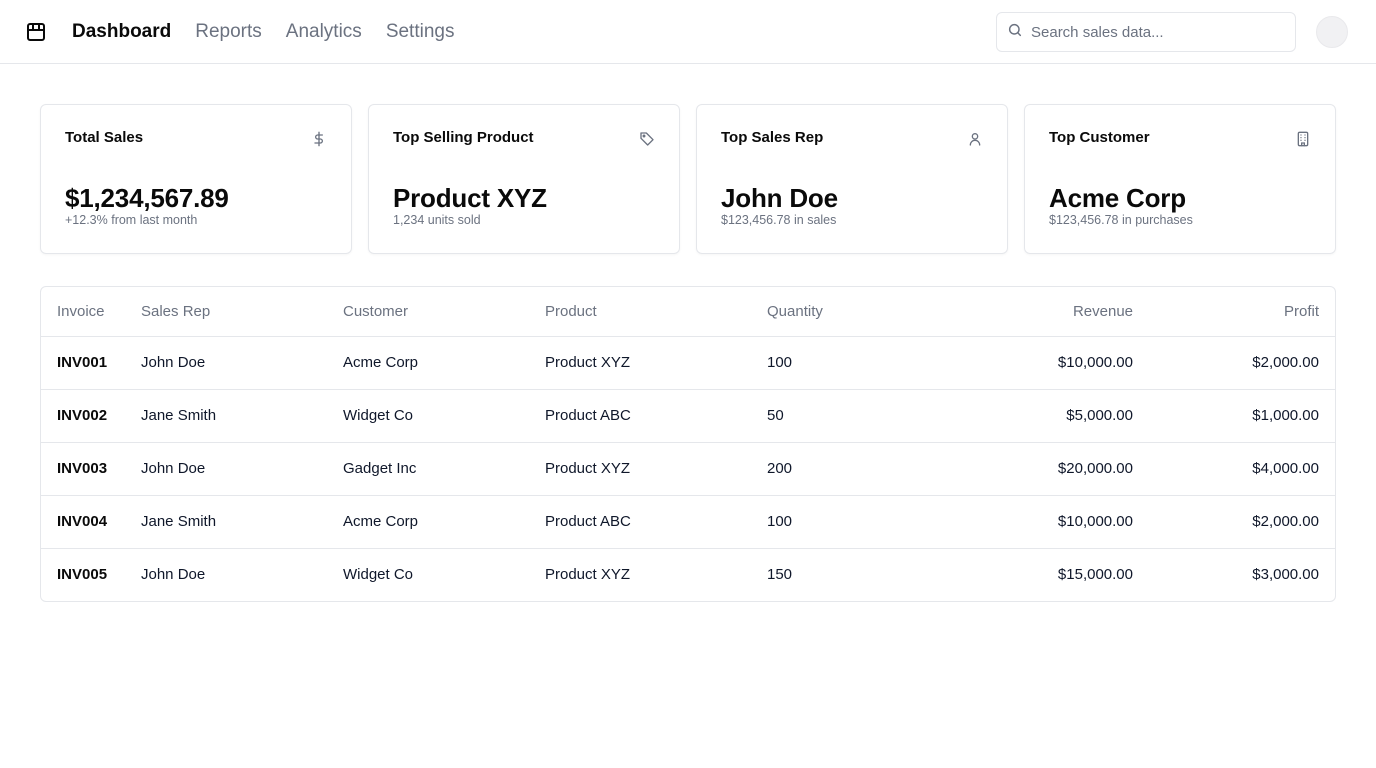 This screenshot has height=768, width=1376. Describe the element at coordinates (147, 198) in the screenshot. I see `card-value: $1,234,567.89` at that location.